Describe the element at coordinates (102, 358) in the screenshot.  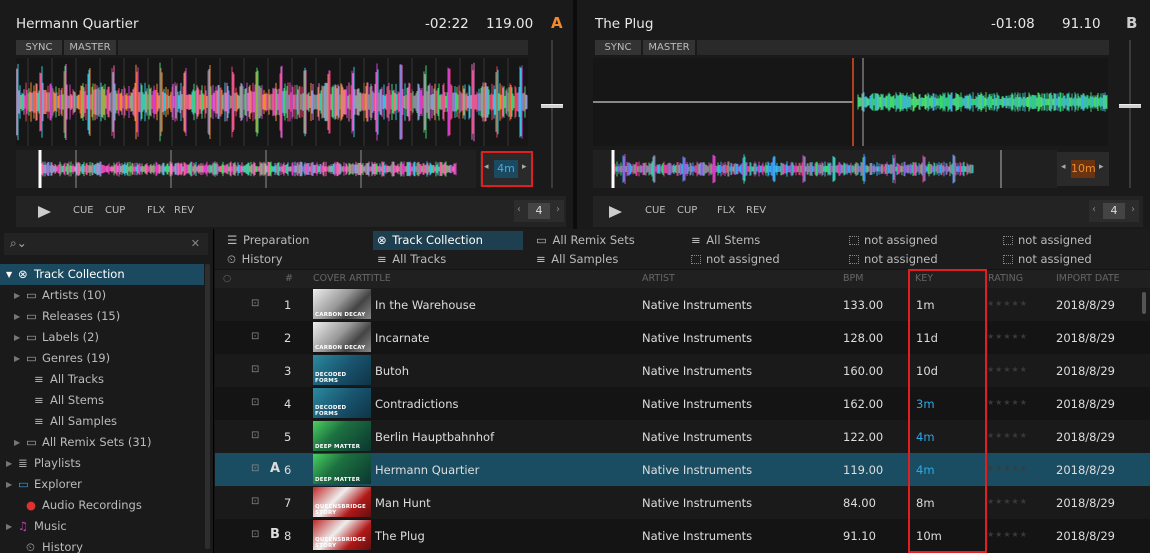
I see `sidebar-item-genres-19: ▶ ▭ Genres (19)` at that location.